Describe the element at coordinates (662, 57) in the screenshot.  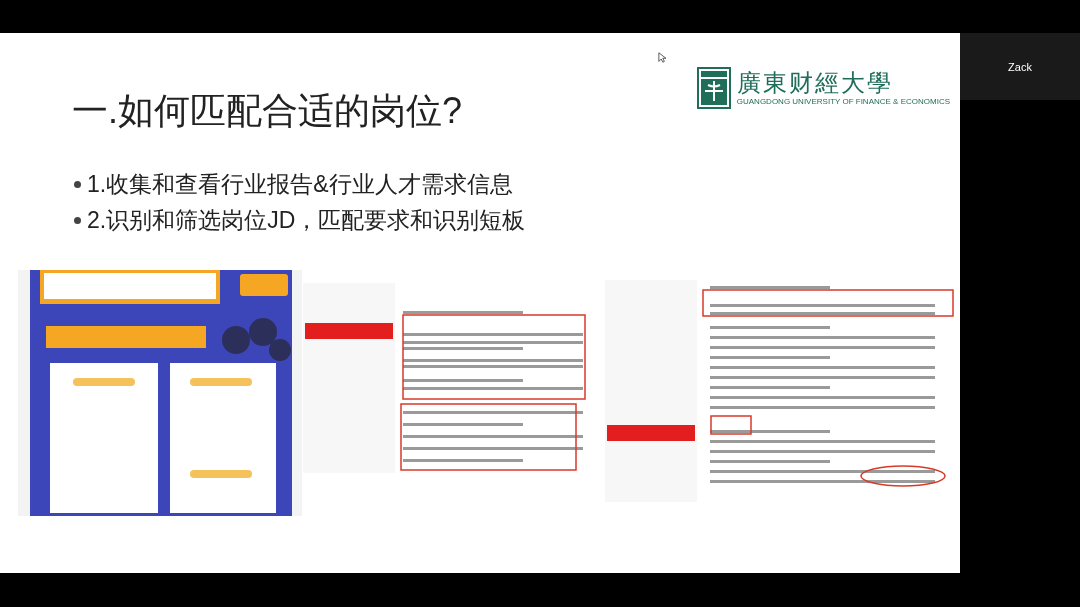
I see `cursor-icon` at that location.